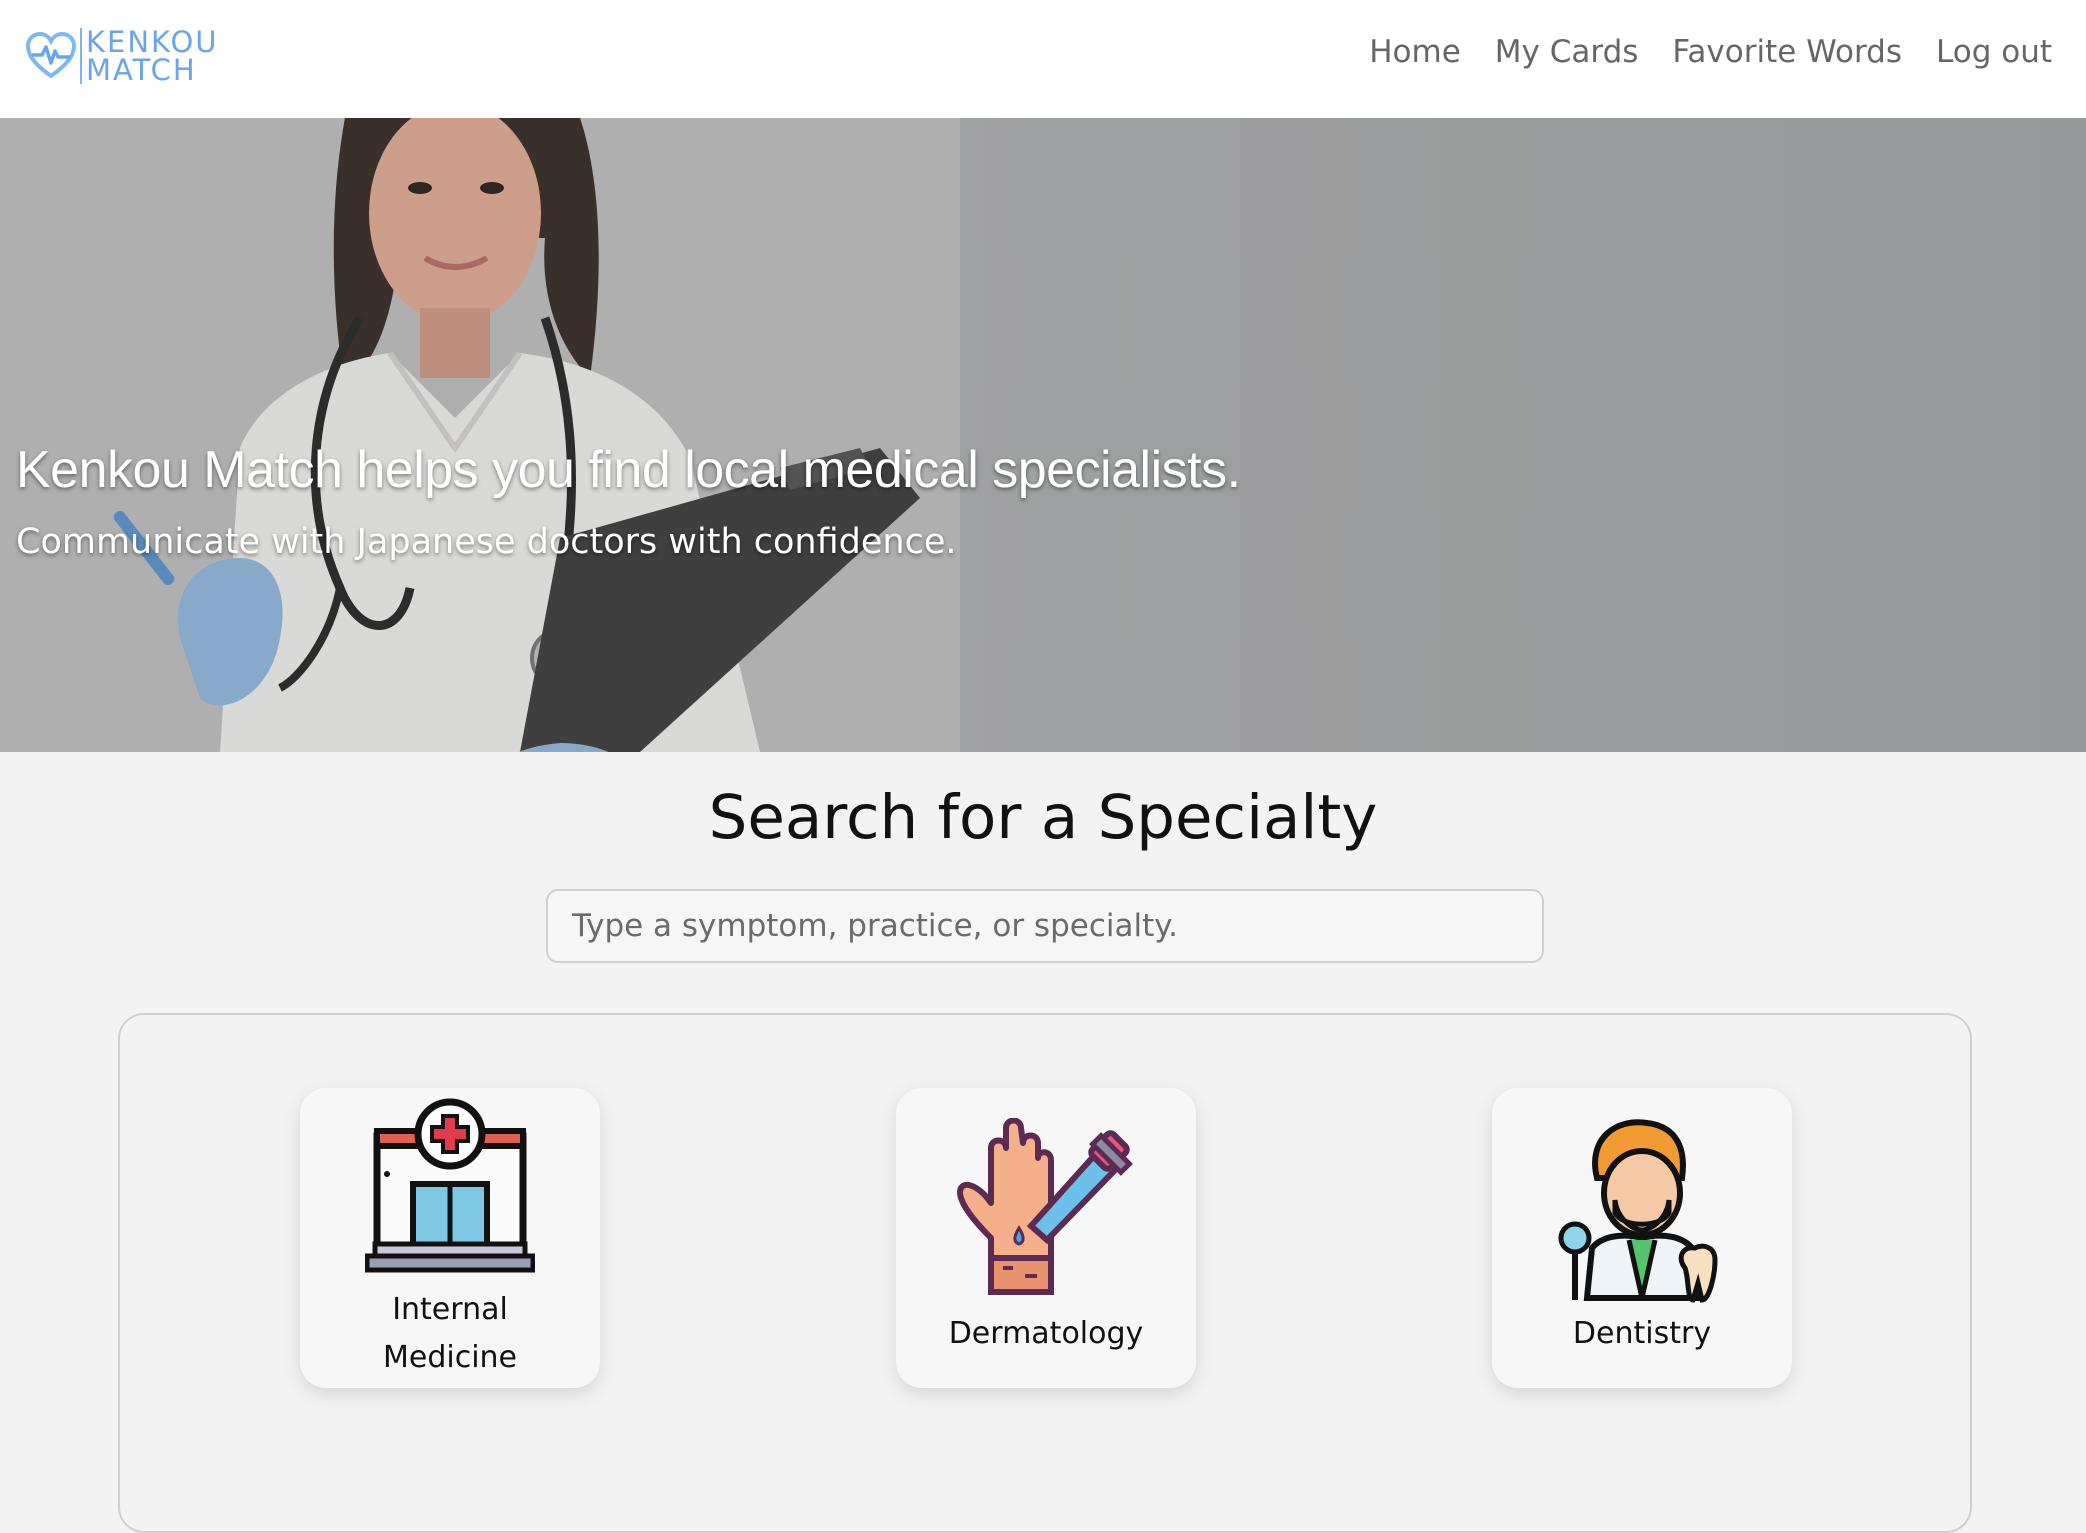  What do you see at coordinates (1994, 52) in the screenshot?
I see `nav-logout-link: Log out` at bounding box center [1994, 52].